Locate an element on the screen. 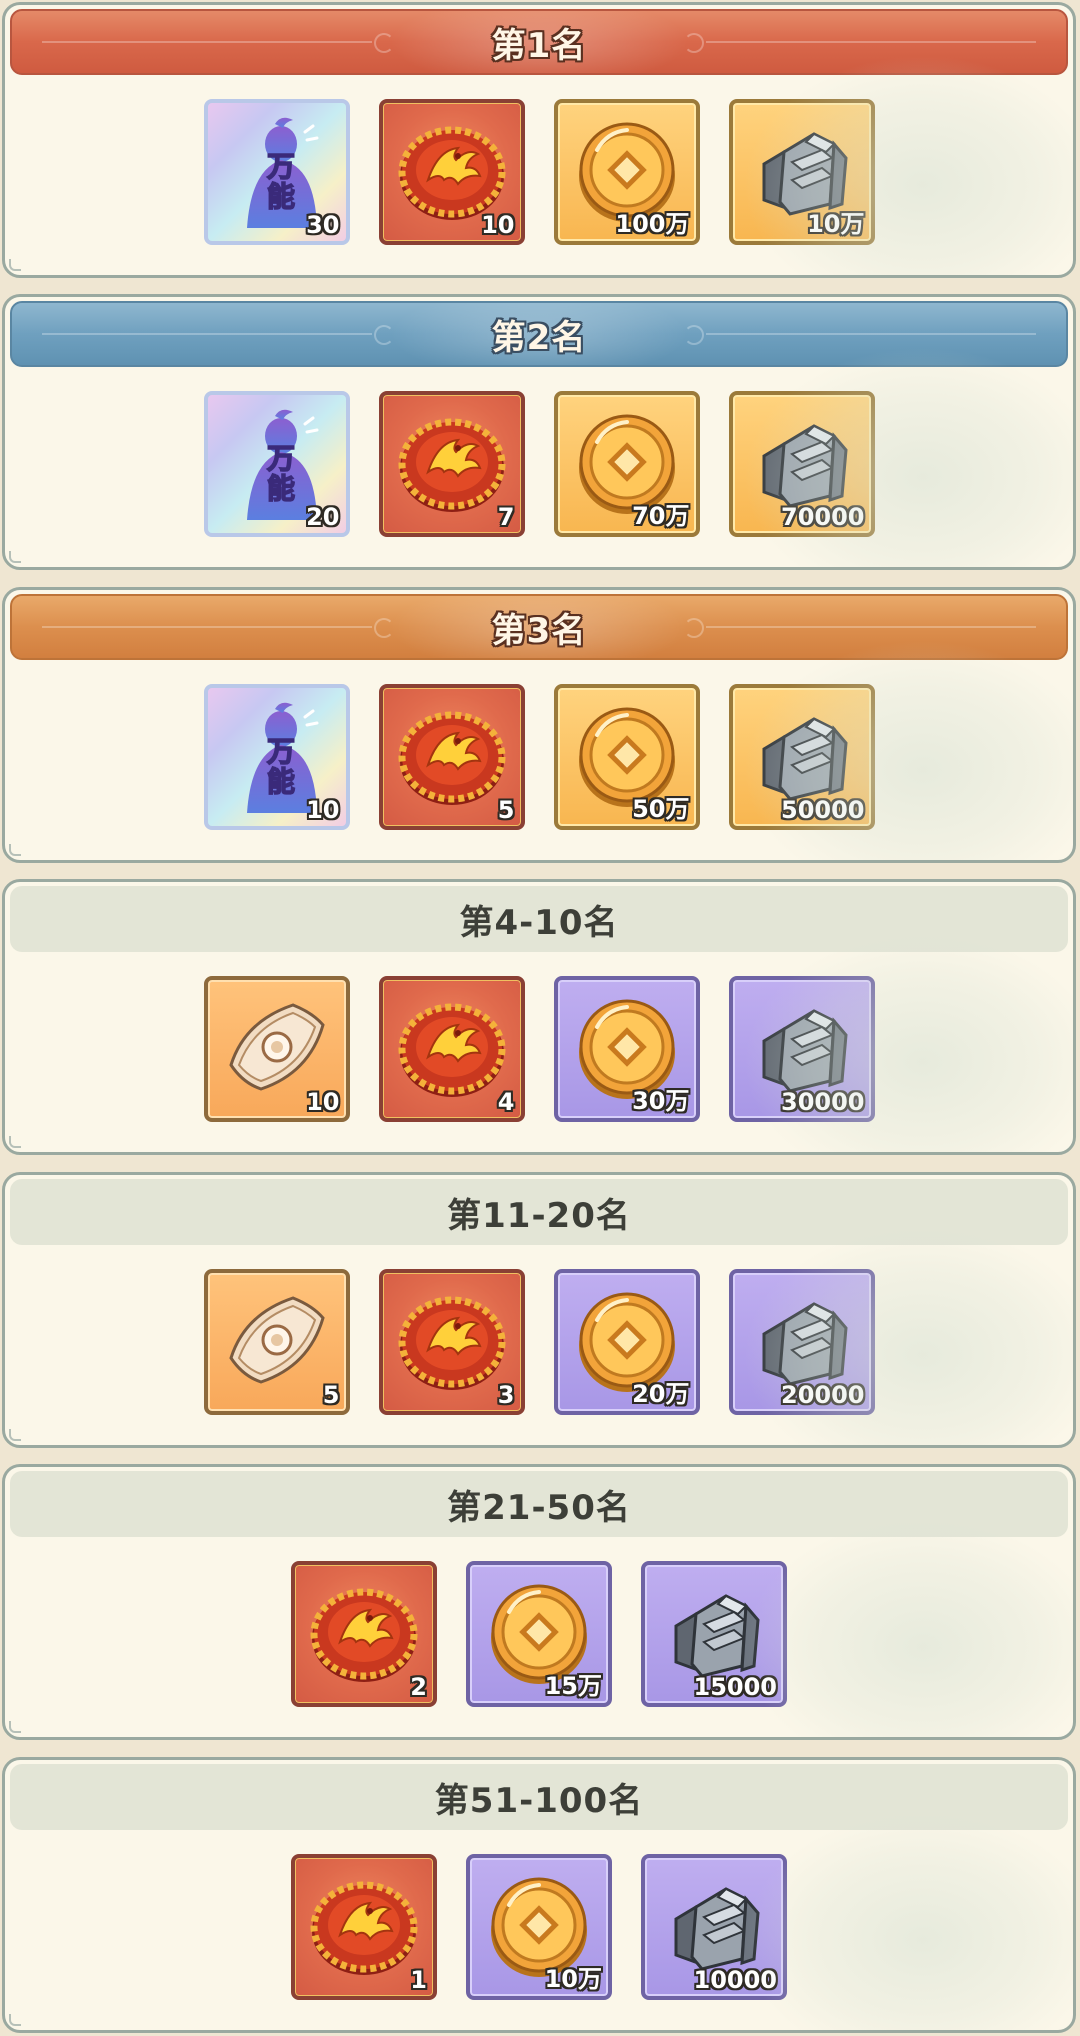 This screenshot has height=2036, width=1080. reward-item-phoenix-medal: 7 is located at coordinates (451, 464).